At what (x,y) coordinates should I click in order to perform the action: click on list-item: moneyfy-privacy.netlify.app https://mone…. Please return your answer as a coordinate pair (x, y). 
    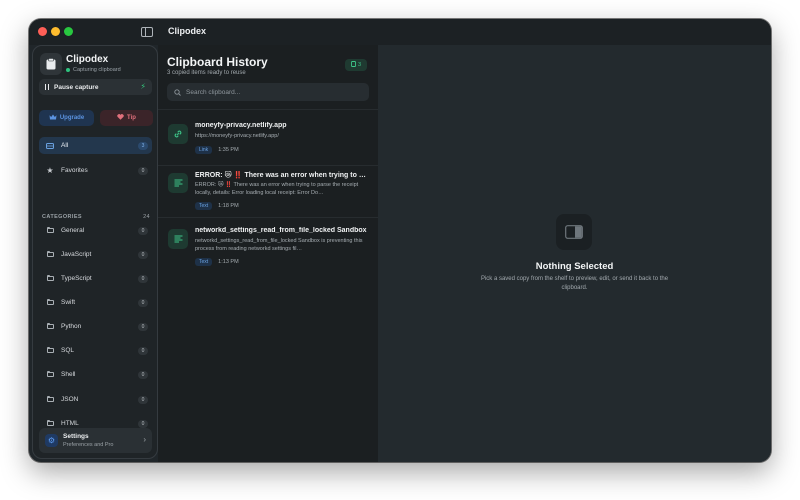
    Looking at the image, I should click on (268, 143).